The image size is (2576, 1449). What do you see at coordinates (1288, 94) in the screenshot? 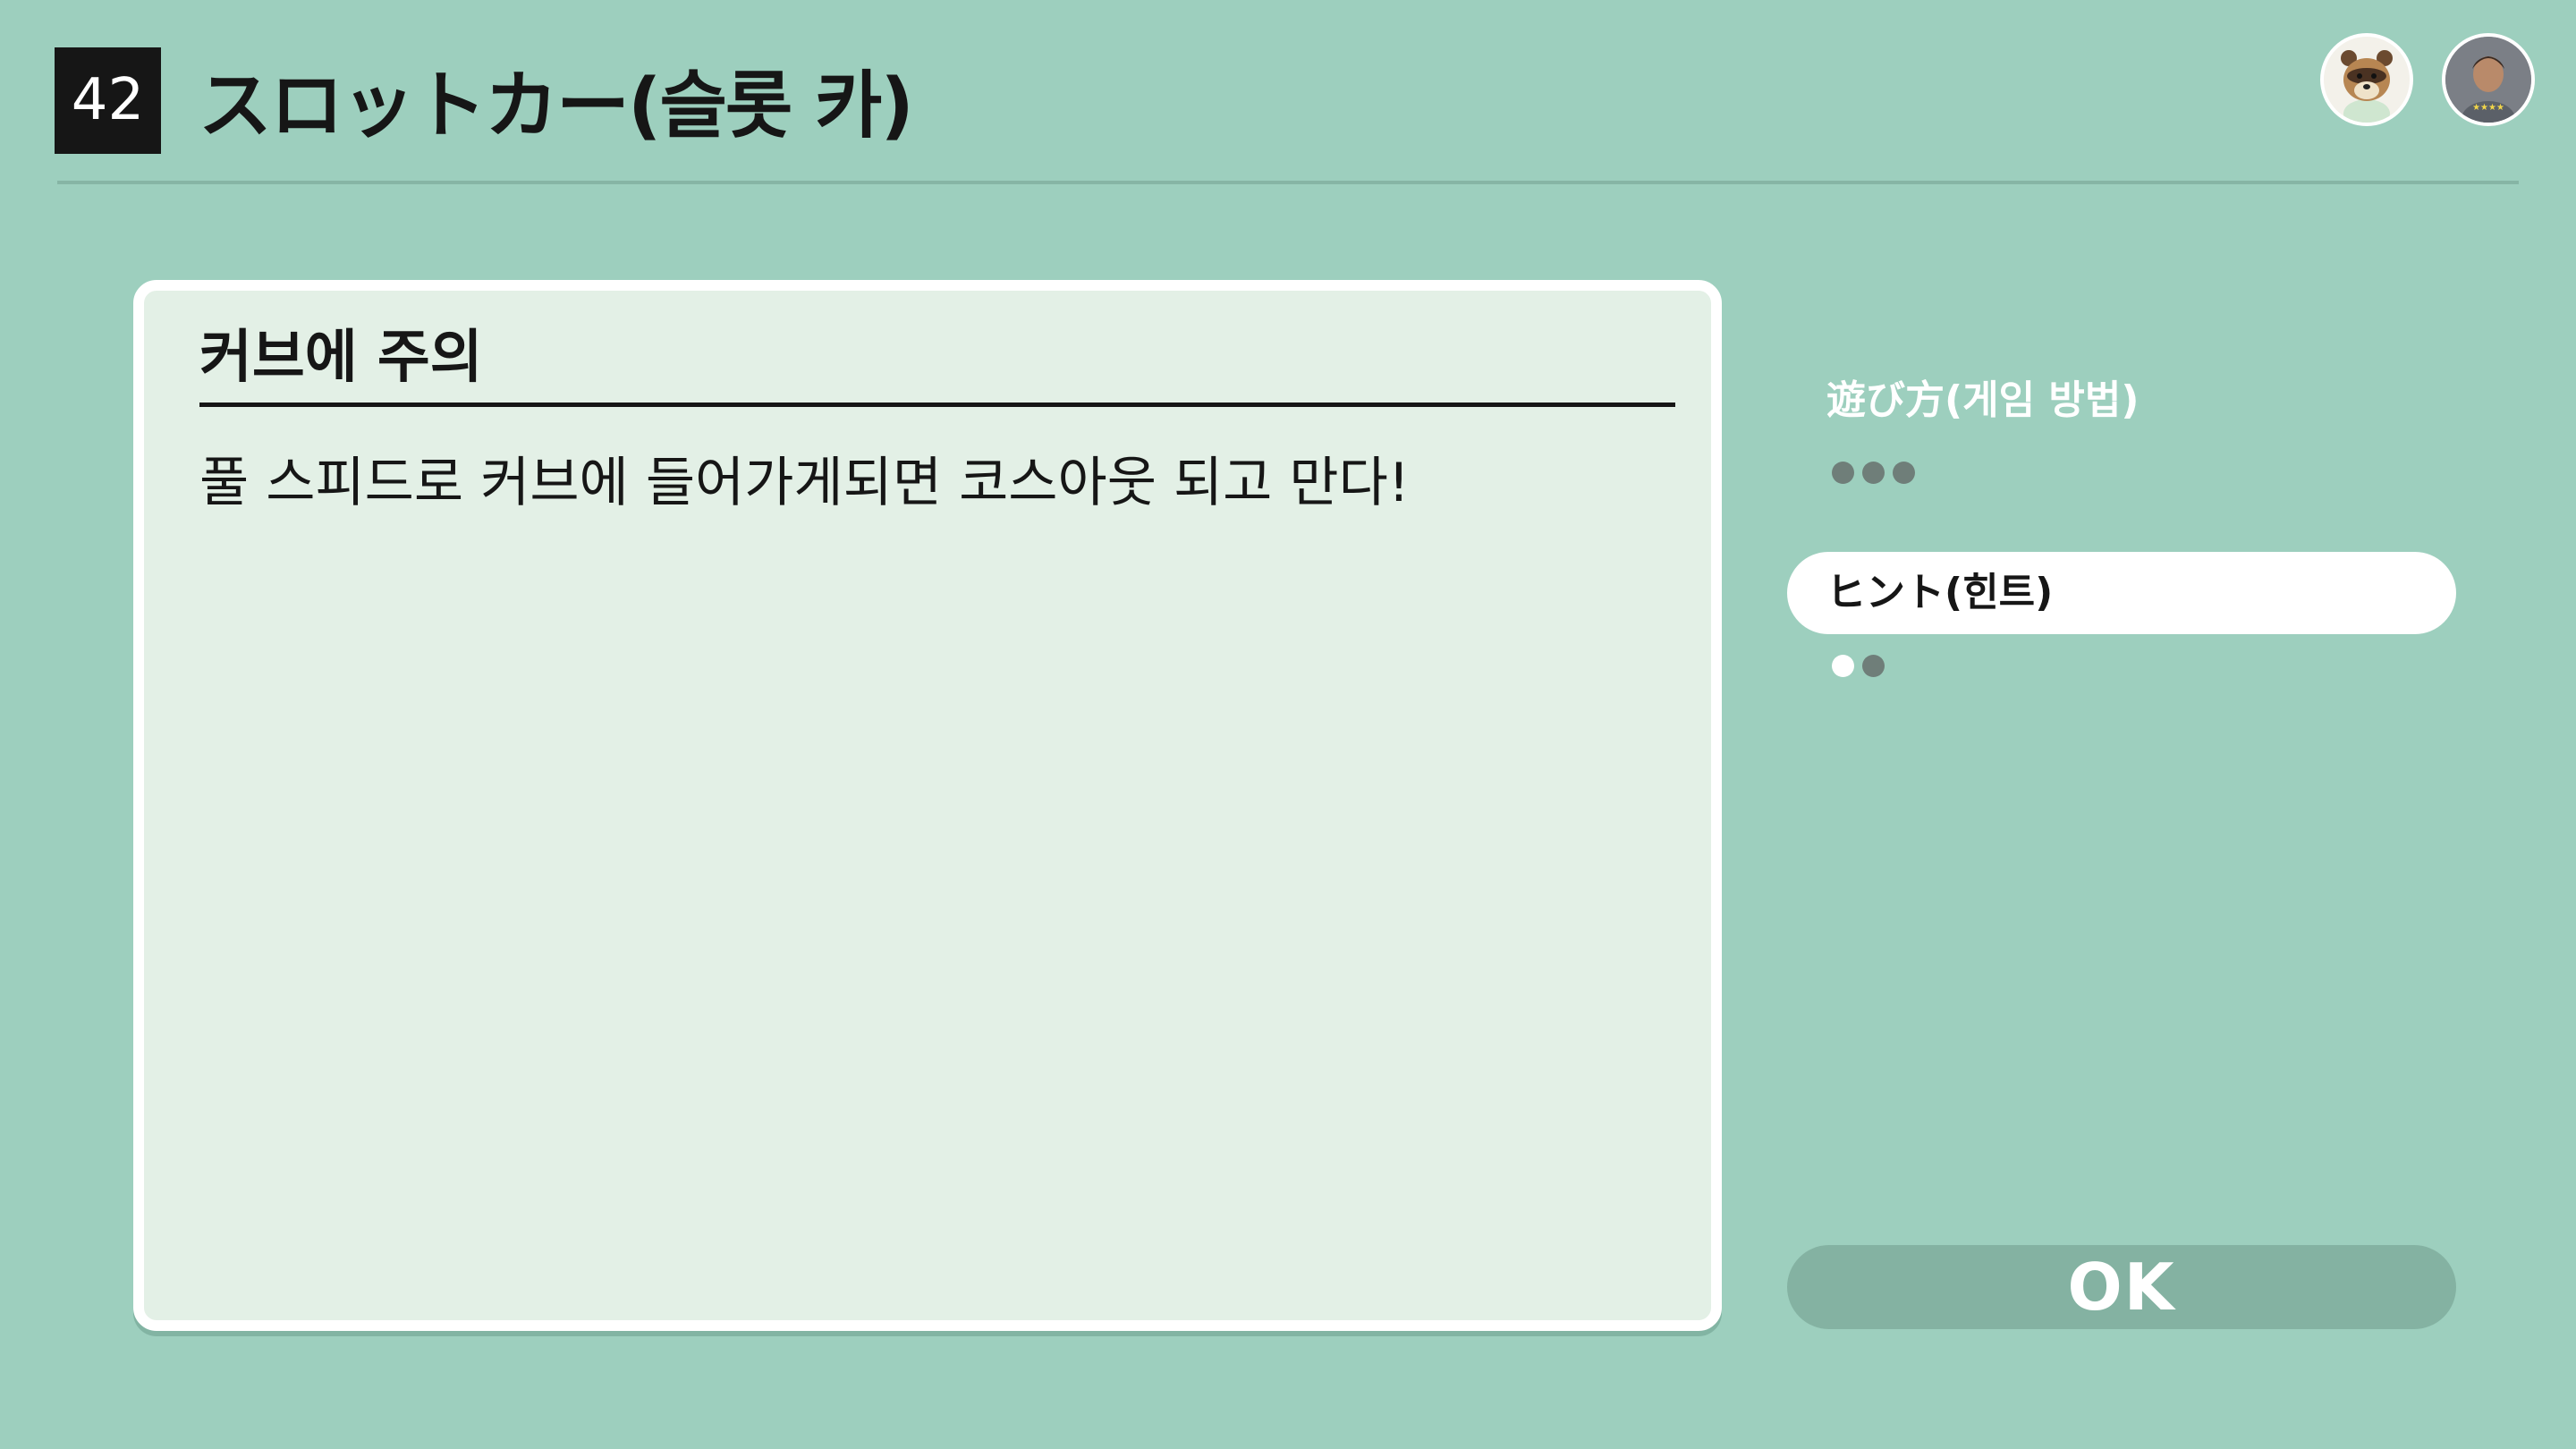
I see `header: 42 スロットカー(슬롯 카) ★★★★` at bounding box center [1288, 94].